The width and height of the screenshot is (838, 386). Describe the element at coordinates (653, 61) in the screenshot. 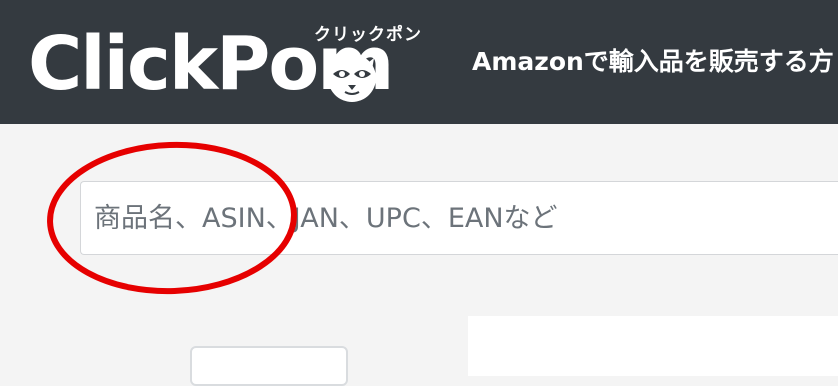

I see `header-tagline: Amazonで輸入品を販売する方` at that location.